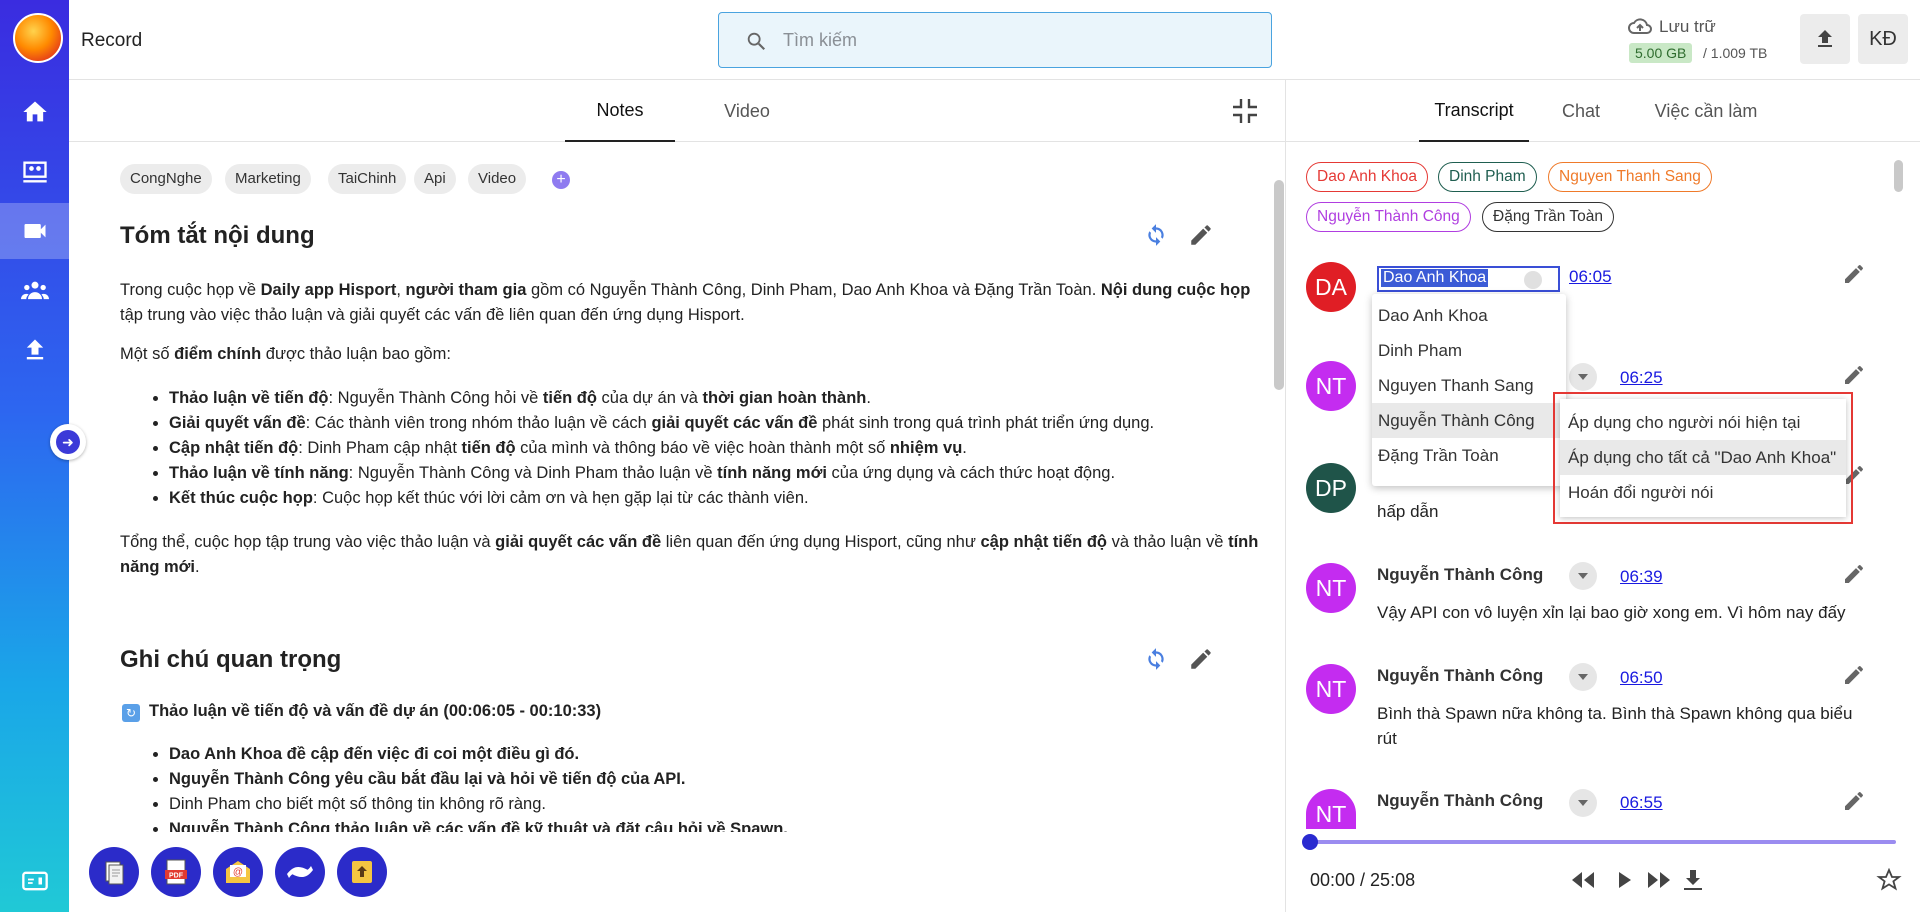  I want to click on notes-tab-bar: Notes Video, so click(677, 111).